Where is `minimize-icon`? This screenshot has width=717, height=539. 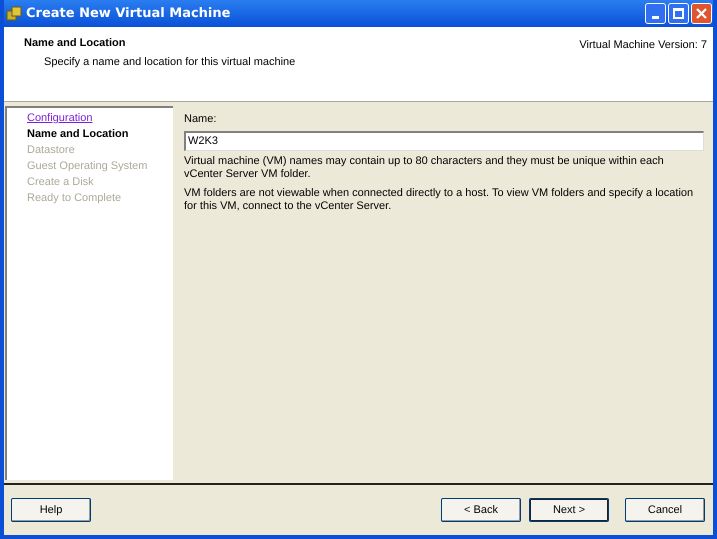 minimize-icon is located at coordinates (655, 17).